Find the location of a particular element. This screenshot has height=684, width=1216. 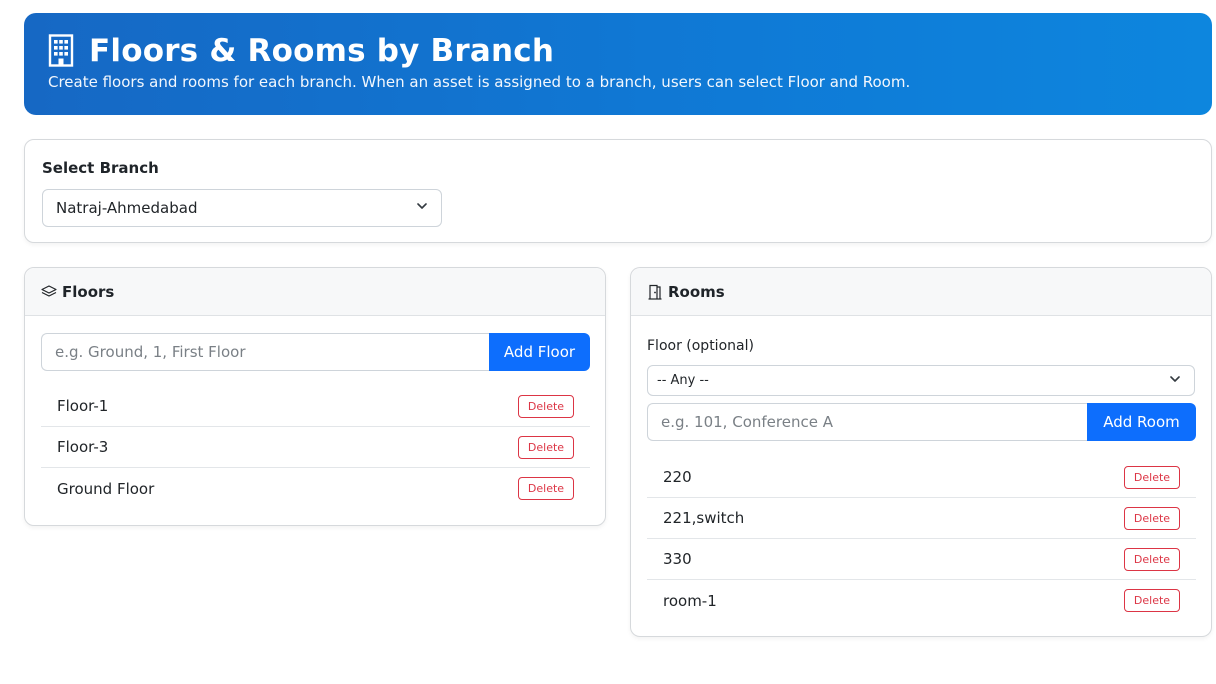

add-floor-group: e.g. Ground, 1, First Floor Add Floor is located at coordinates (315, 352).